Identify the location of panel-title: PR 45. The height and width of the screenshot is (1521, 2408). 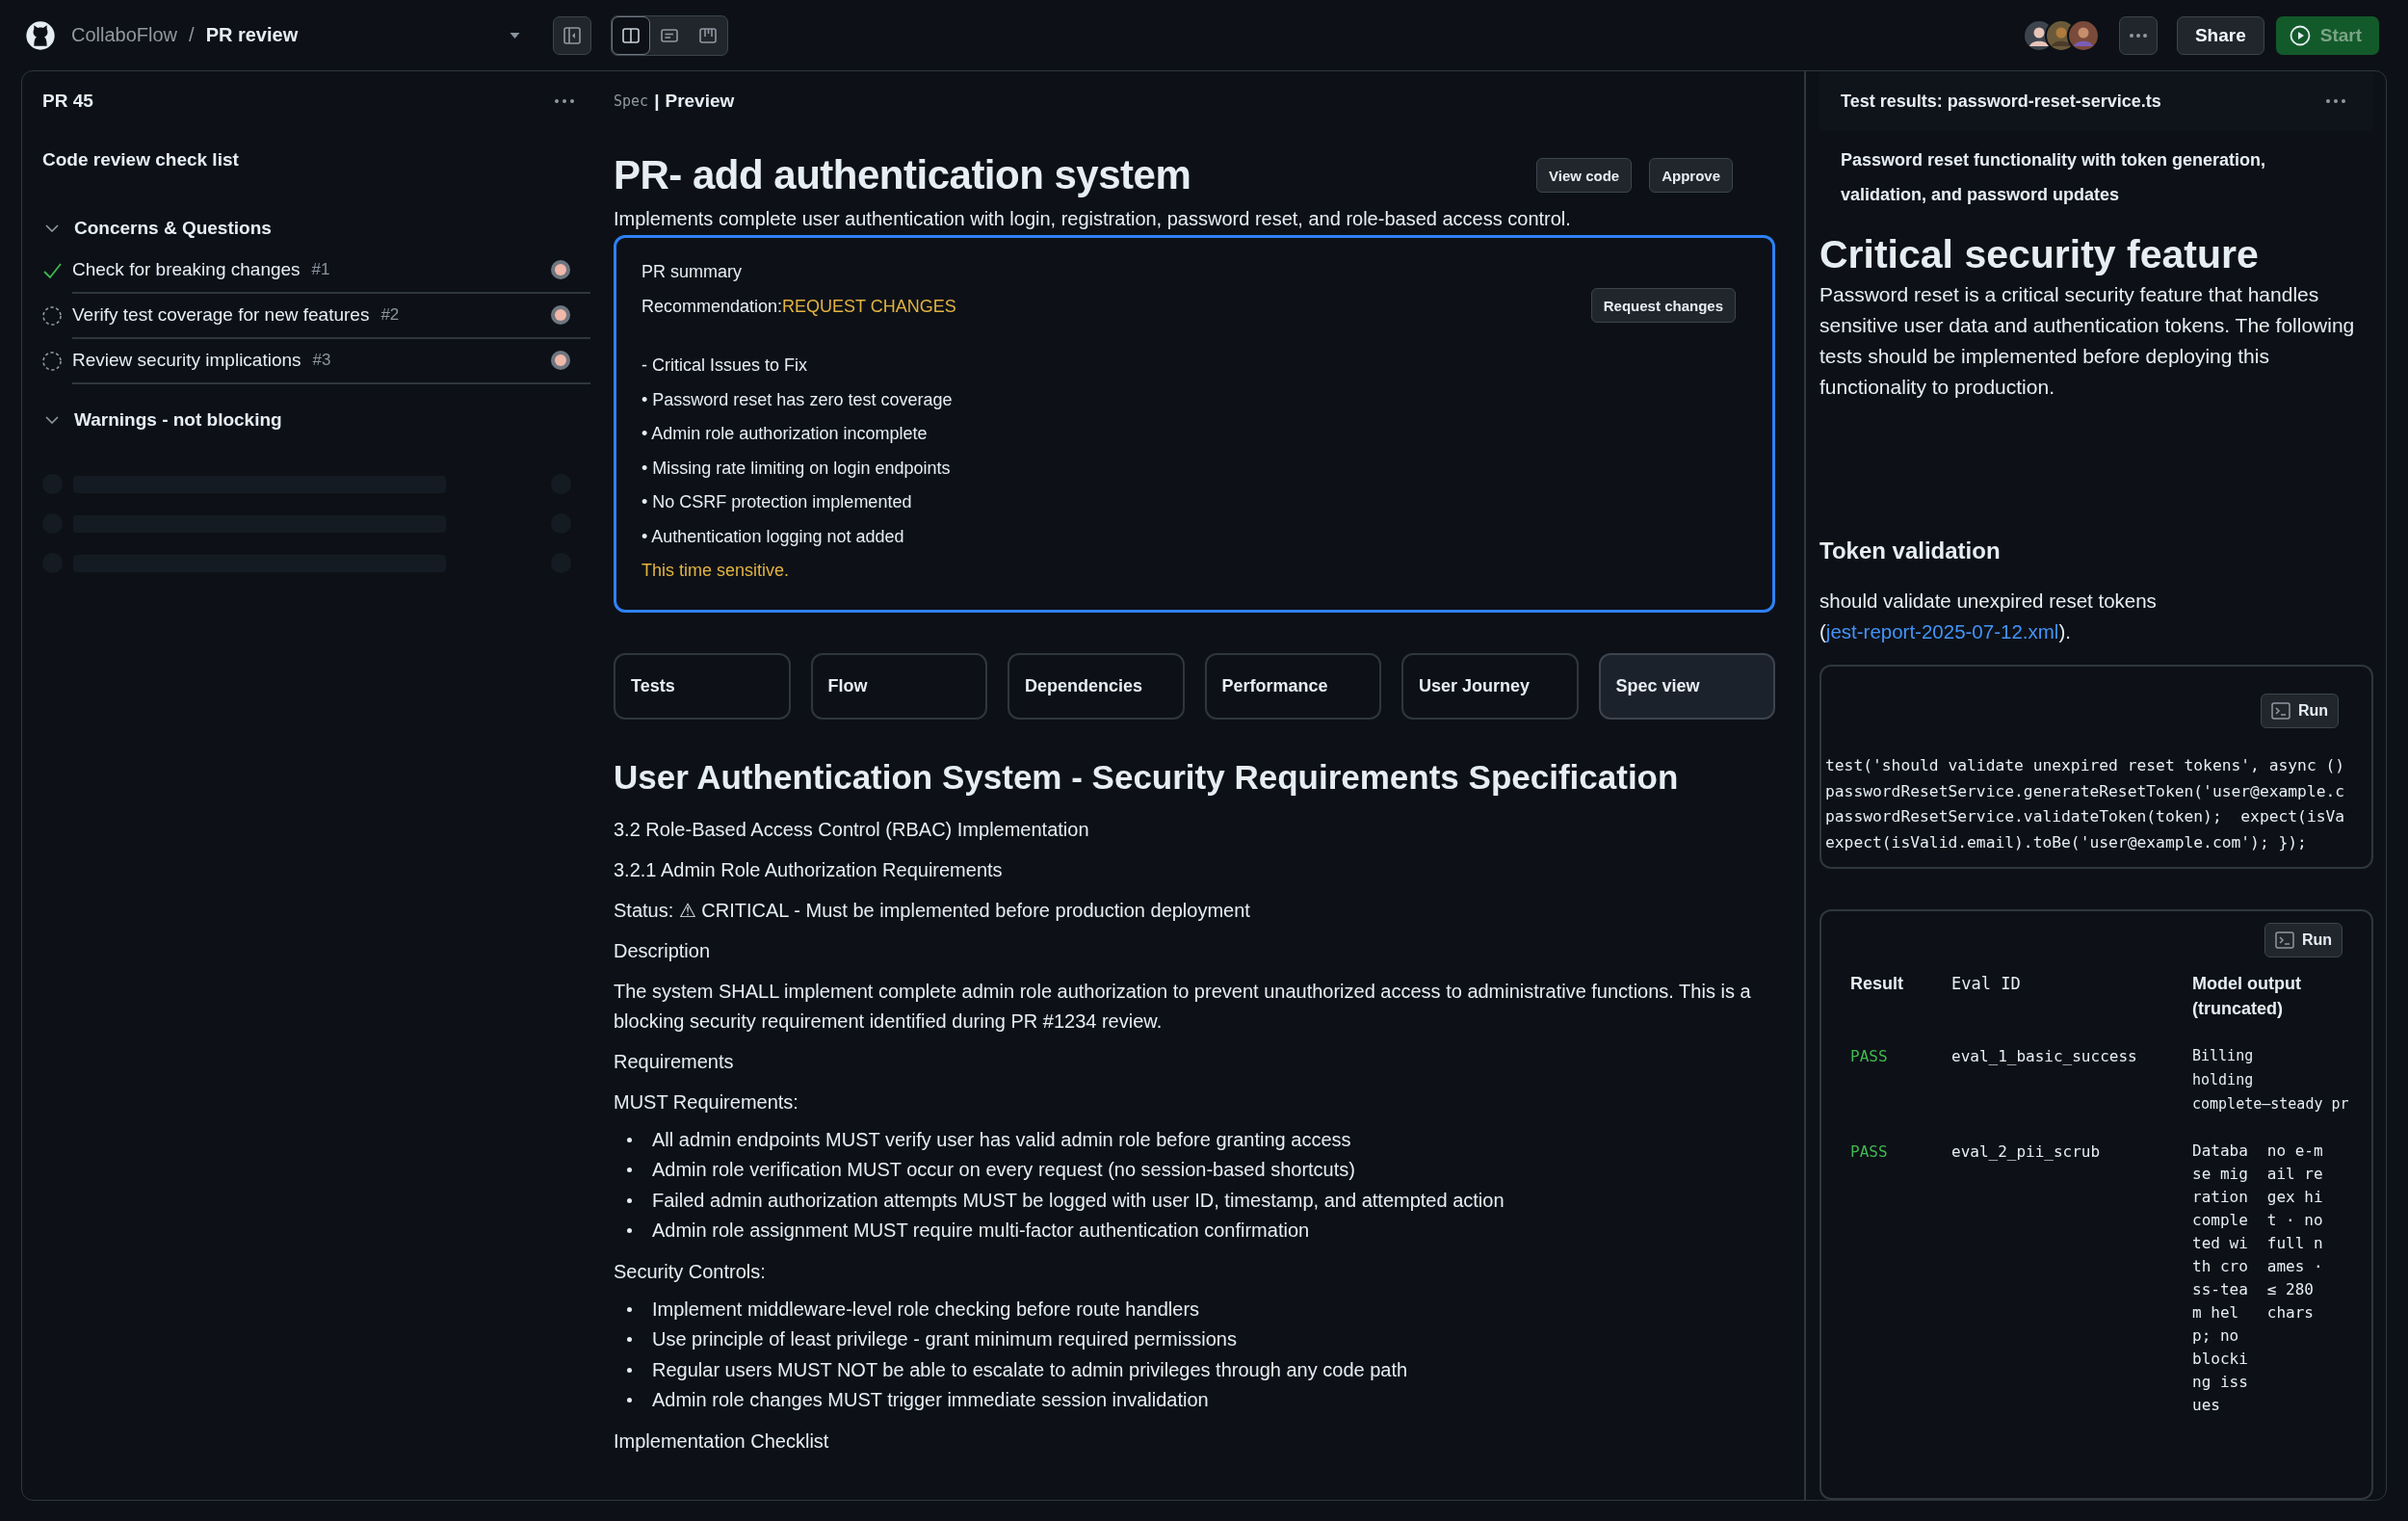
(67, 101).